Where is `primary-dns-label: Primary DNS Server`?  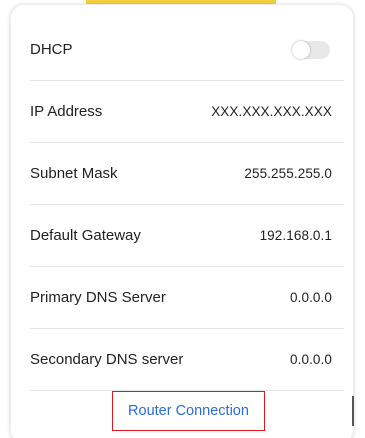
primary-dns-label: Primary DNS Server is located at coordinates (98, 297).